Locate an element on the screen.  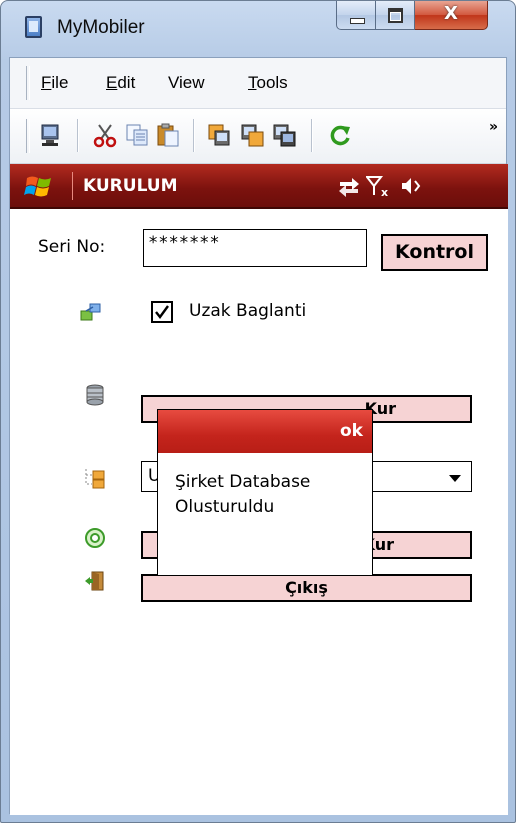
toolbar-overflow-icon: » is located at coordinates (493, 127).